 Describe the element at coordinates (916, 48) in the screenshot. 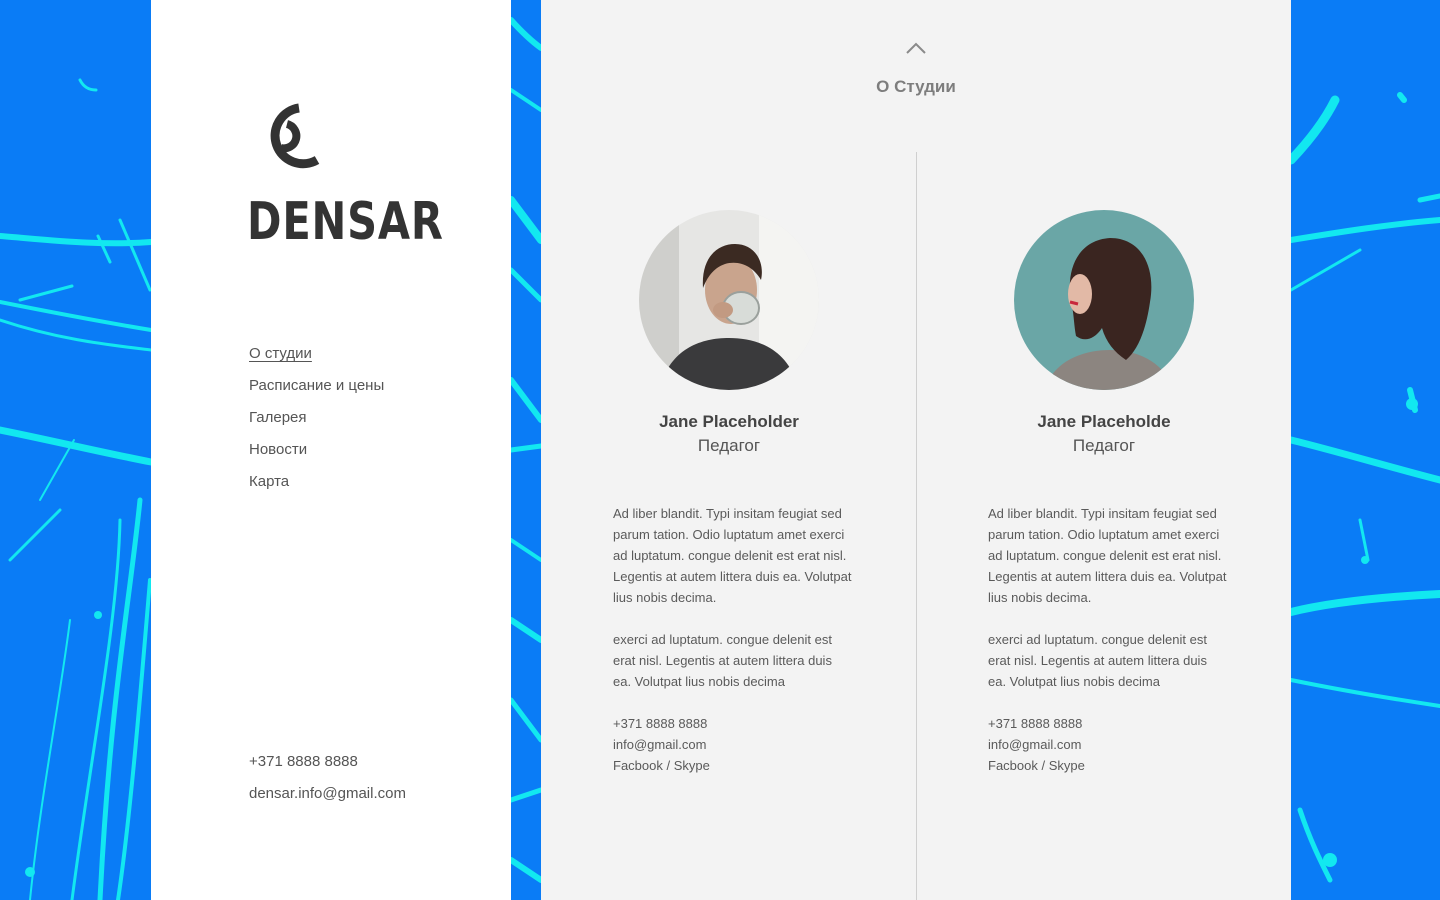

I see `chevron-up-icon` at that location.